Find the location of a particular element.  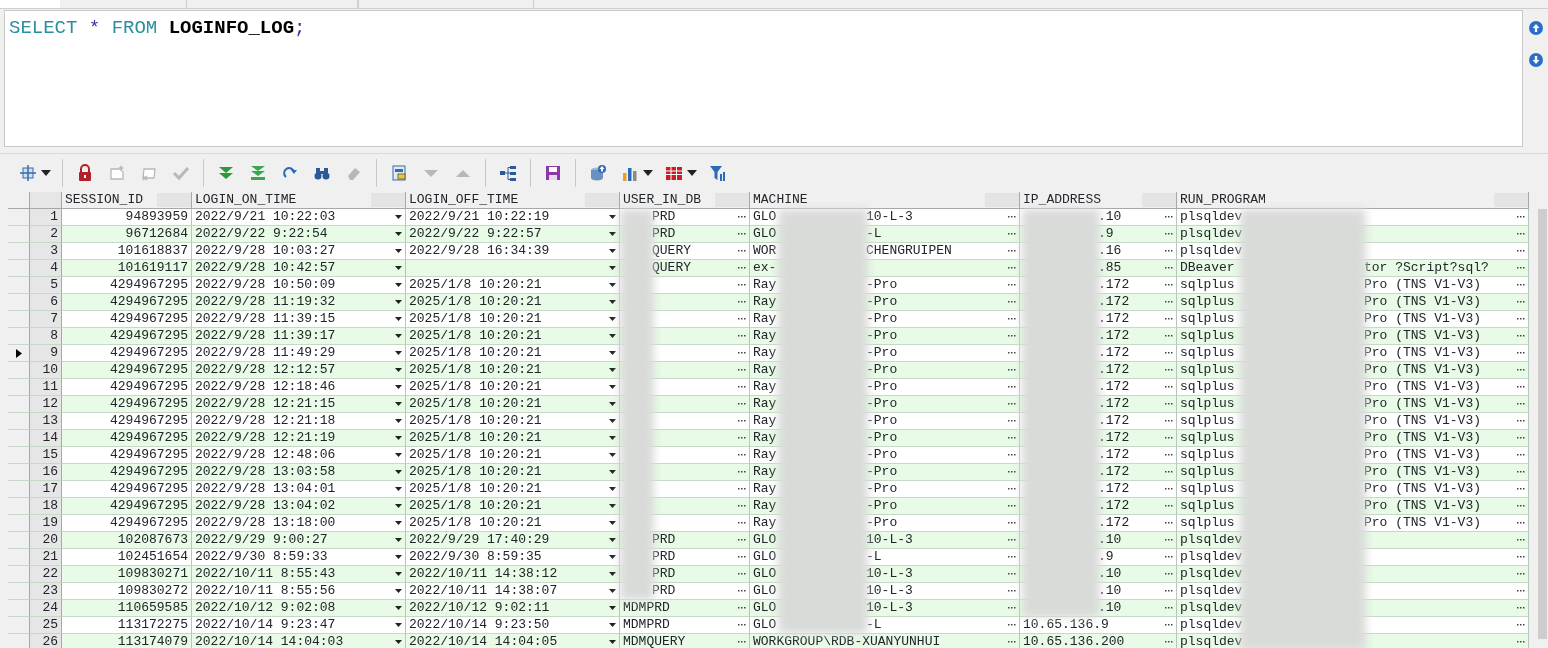

row-number: 11 is located at coordinates (46, 387).